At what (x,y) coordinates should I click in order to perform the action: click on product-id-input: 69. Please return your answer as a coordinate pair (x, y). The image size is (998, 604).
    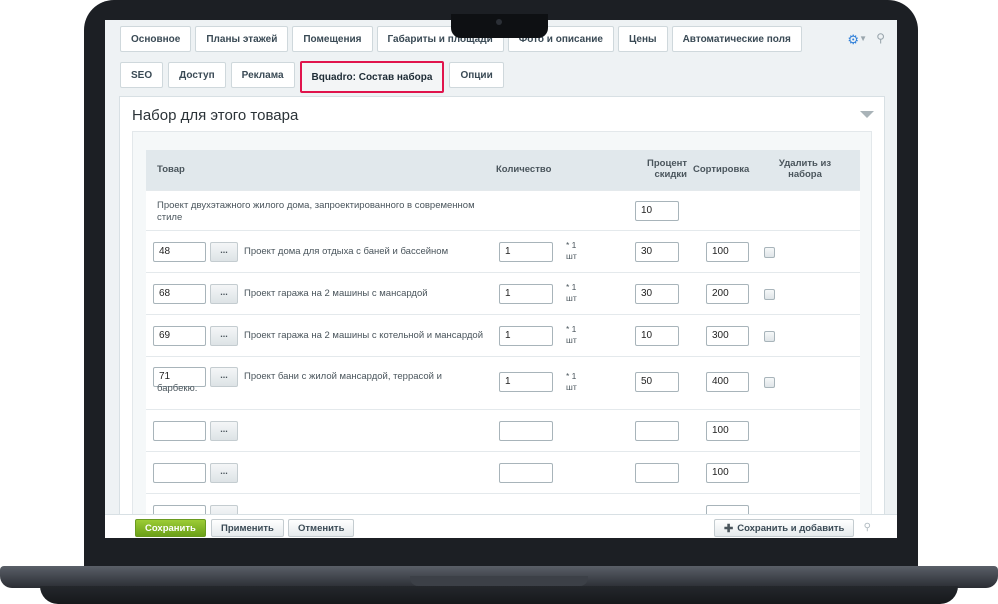
    Looking at the image, I should click on (179, 336).